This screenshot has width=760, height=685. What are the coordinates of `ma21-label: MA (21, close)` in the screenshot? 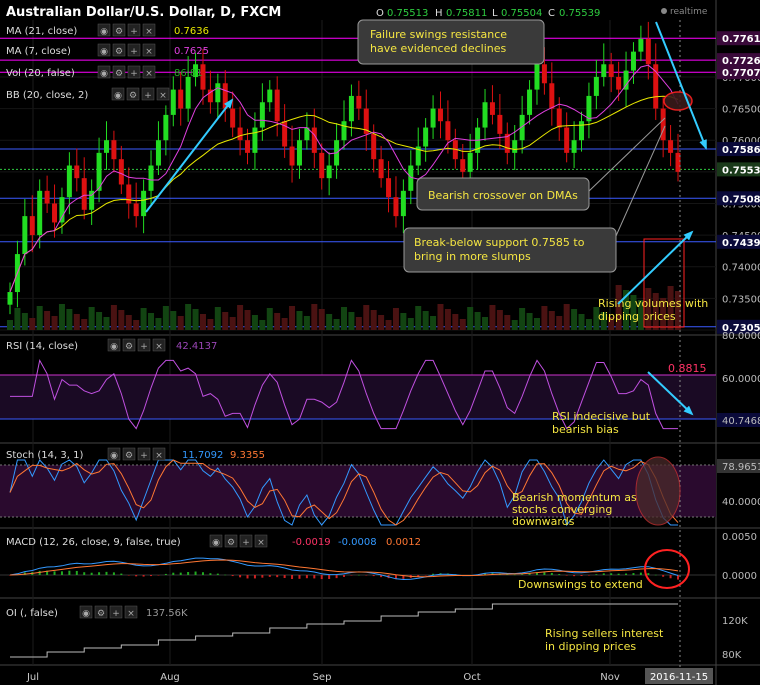 It's located at (41, 31).